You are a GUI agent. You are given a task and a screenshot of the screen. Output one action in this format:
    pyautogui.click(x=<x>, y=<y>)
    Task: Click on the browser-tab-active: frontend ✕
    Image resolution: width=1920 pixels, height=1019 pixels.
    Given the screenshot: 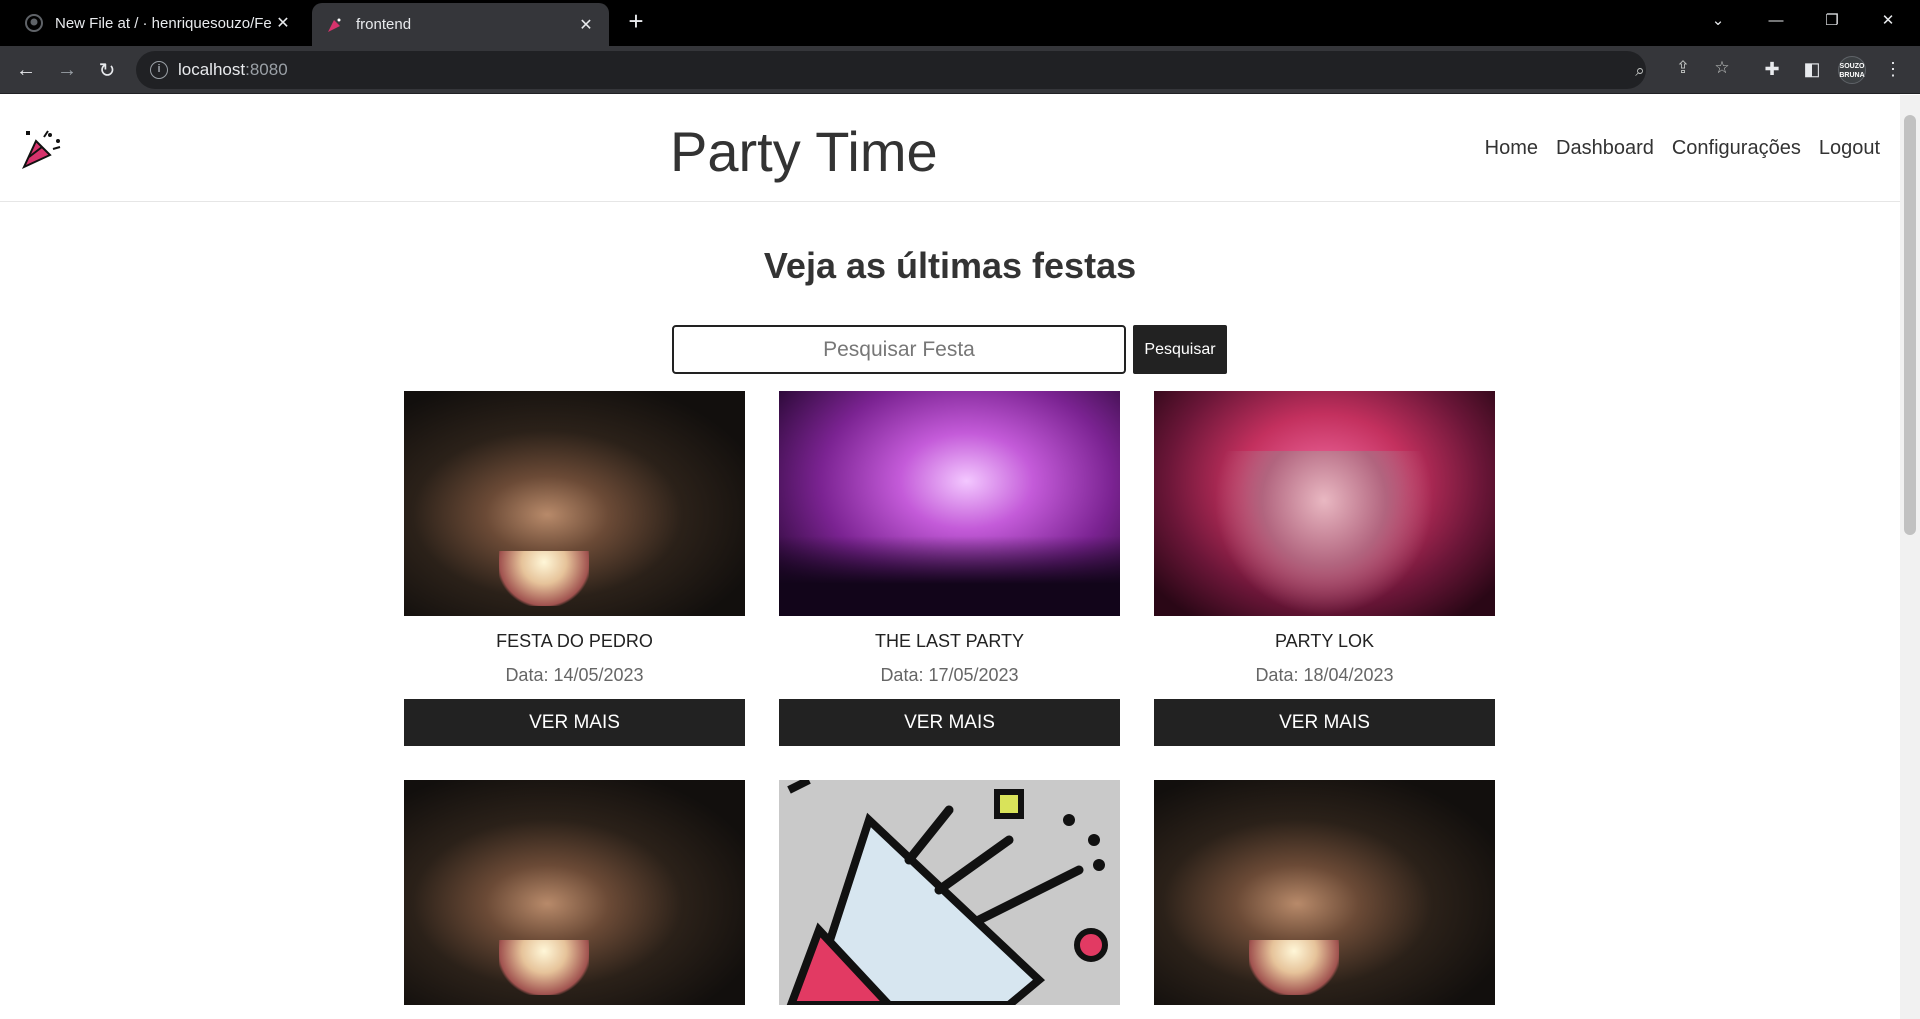 What is the action you would take?
    pyautogui.click(x=460, y=24)
    